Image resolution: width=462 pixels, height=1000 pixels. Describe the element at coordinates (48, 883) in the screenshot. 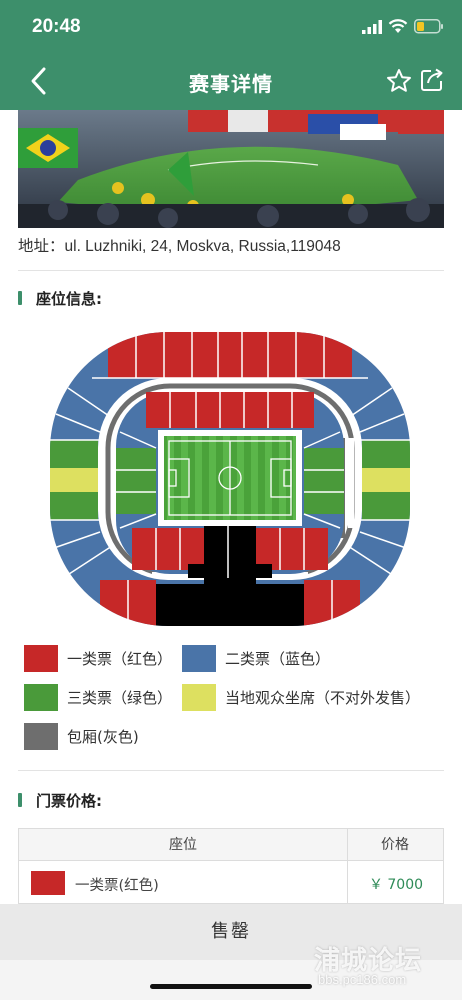

I see `row-swatch-red` at that location.